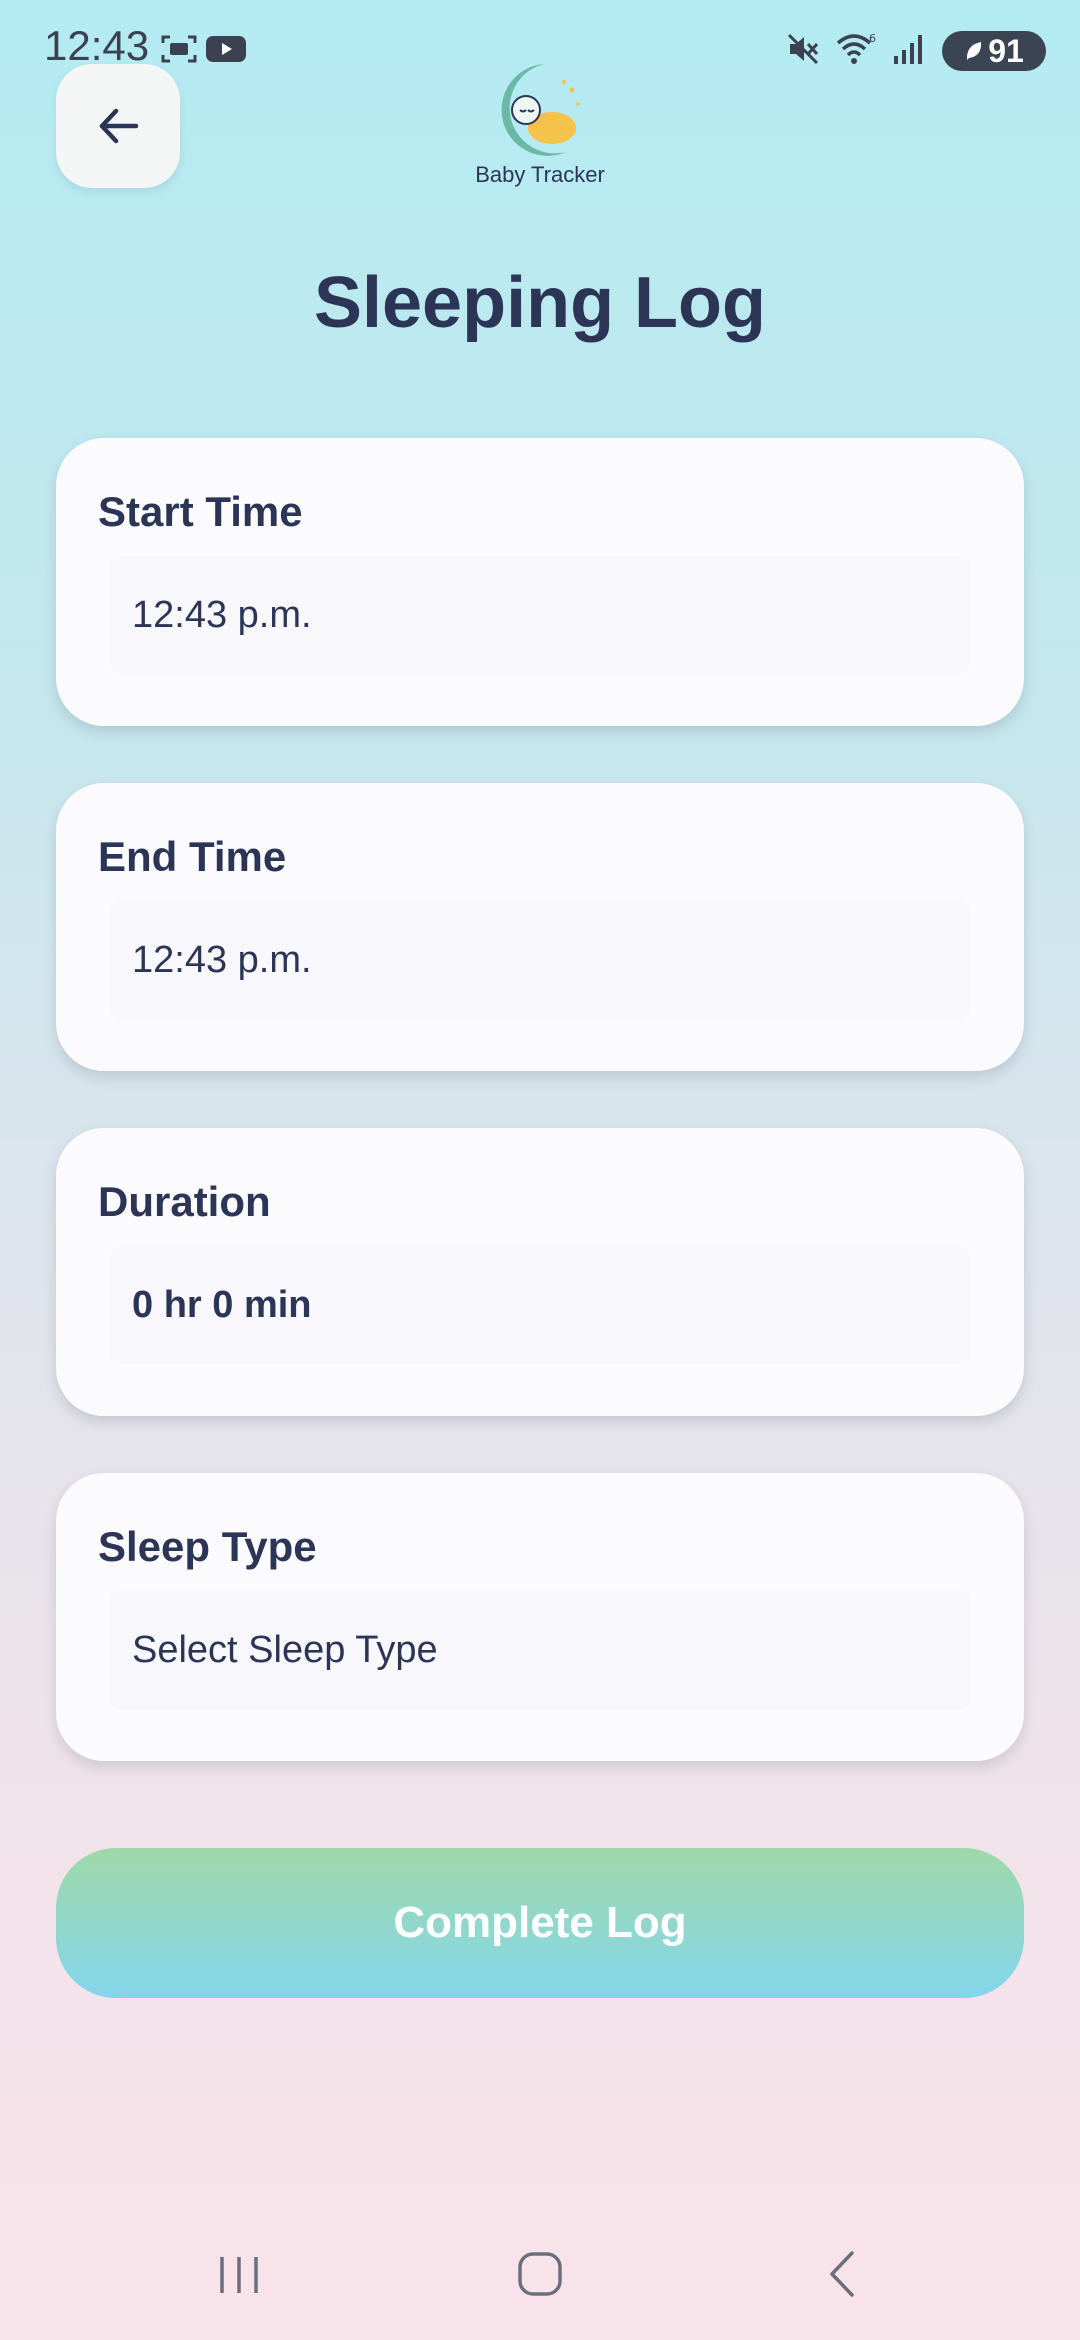 This screenshot has height=2340, width=1080. What do you see at coordinates (909, 51) in the screenshot?
I see `signal-icon` at bounding box center [909, 51].